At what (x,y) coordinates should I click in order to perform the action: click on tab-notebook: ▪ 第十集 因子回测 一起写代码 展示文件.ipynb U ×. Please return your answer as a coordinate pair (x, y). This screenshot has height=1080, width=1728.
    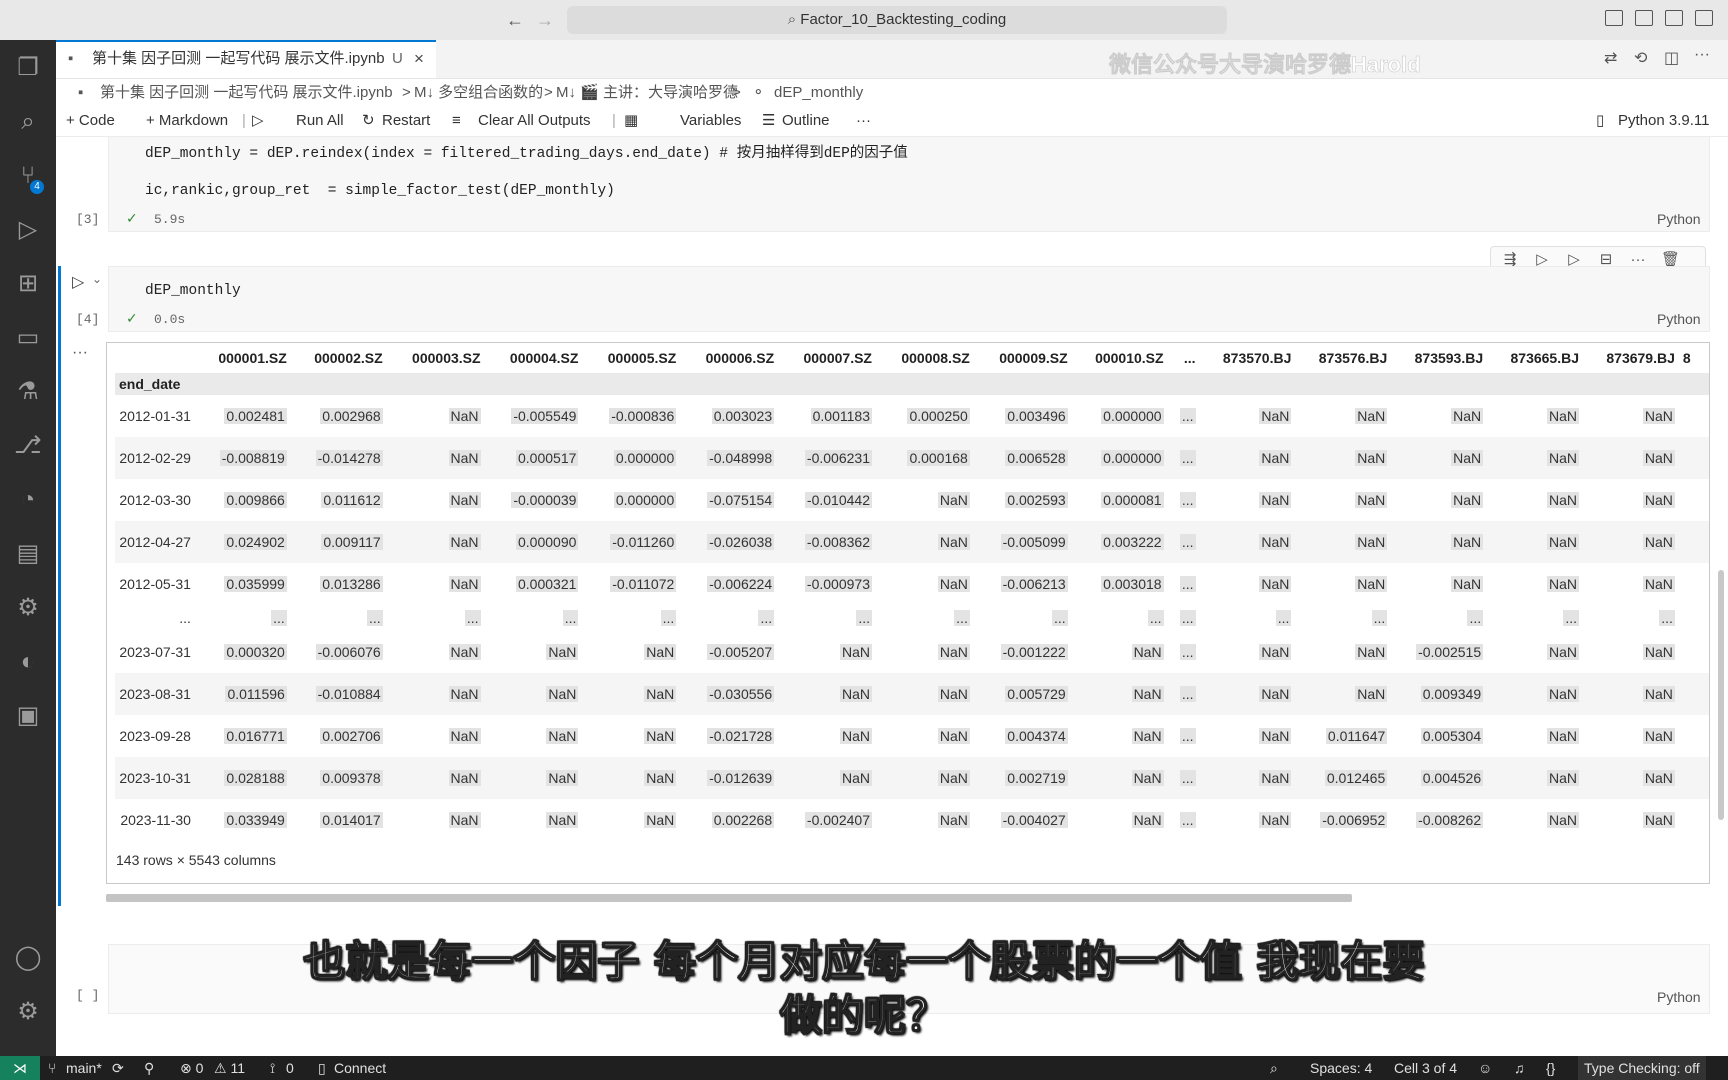
    Looking at the image, I should click on (246, 59).